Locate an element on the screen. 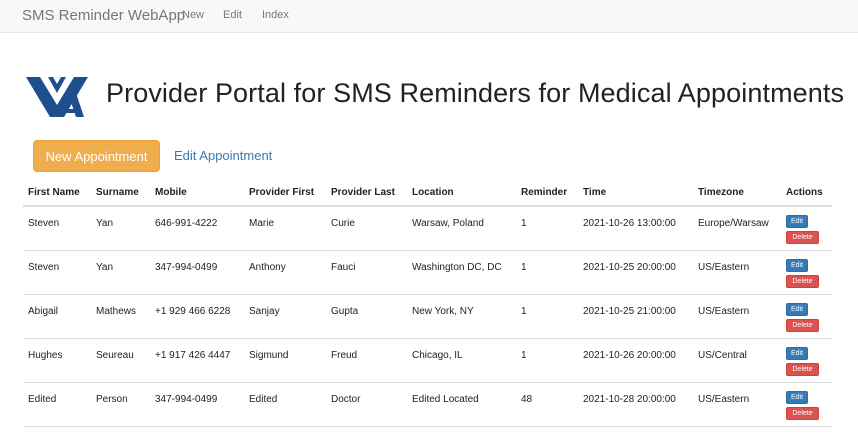 This screenshot has width=858, height=441. top-navbar: SMS Reminder WebApp New Edit Index is located at coordinates (429, 16).